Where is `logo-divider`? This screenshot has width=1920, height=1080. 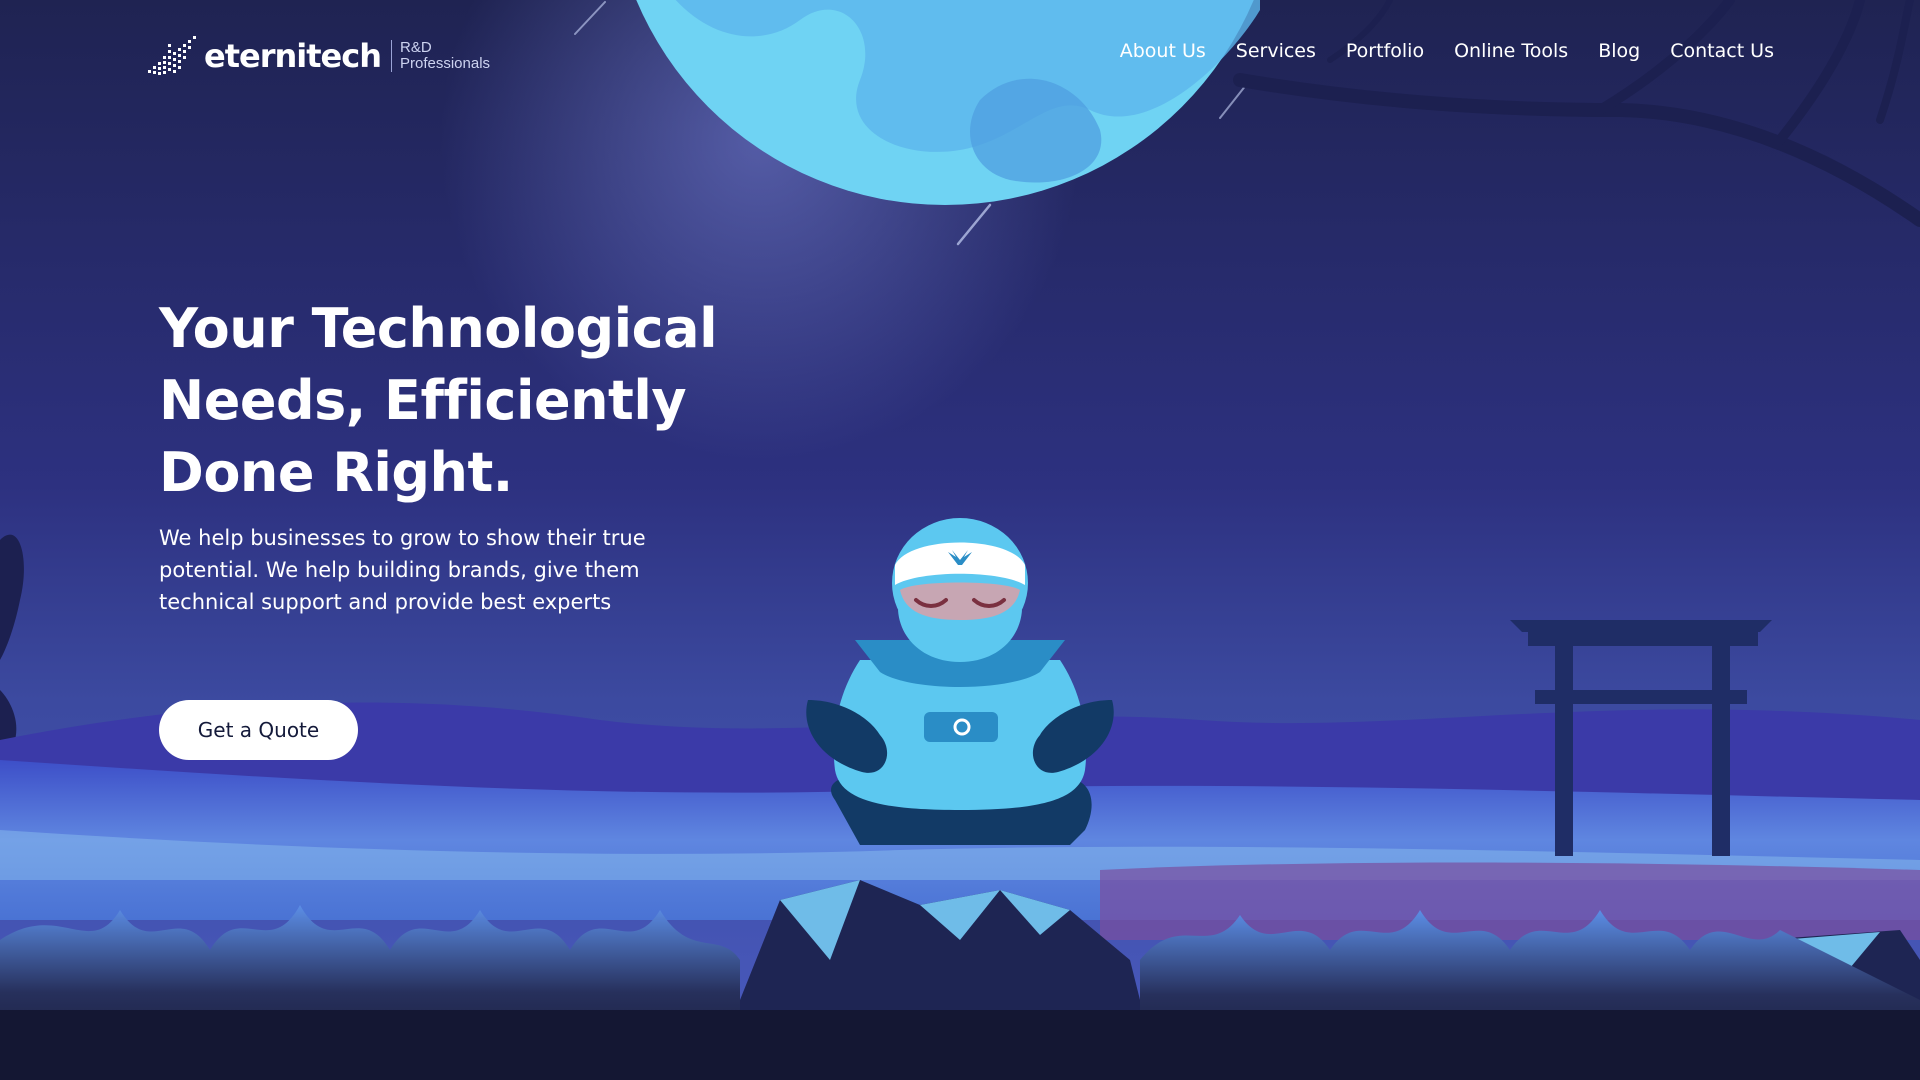
logo-divider is located at coordinates (391, 56).